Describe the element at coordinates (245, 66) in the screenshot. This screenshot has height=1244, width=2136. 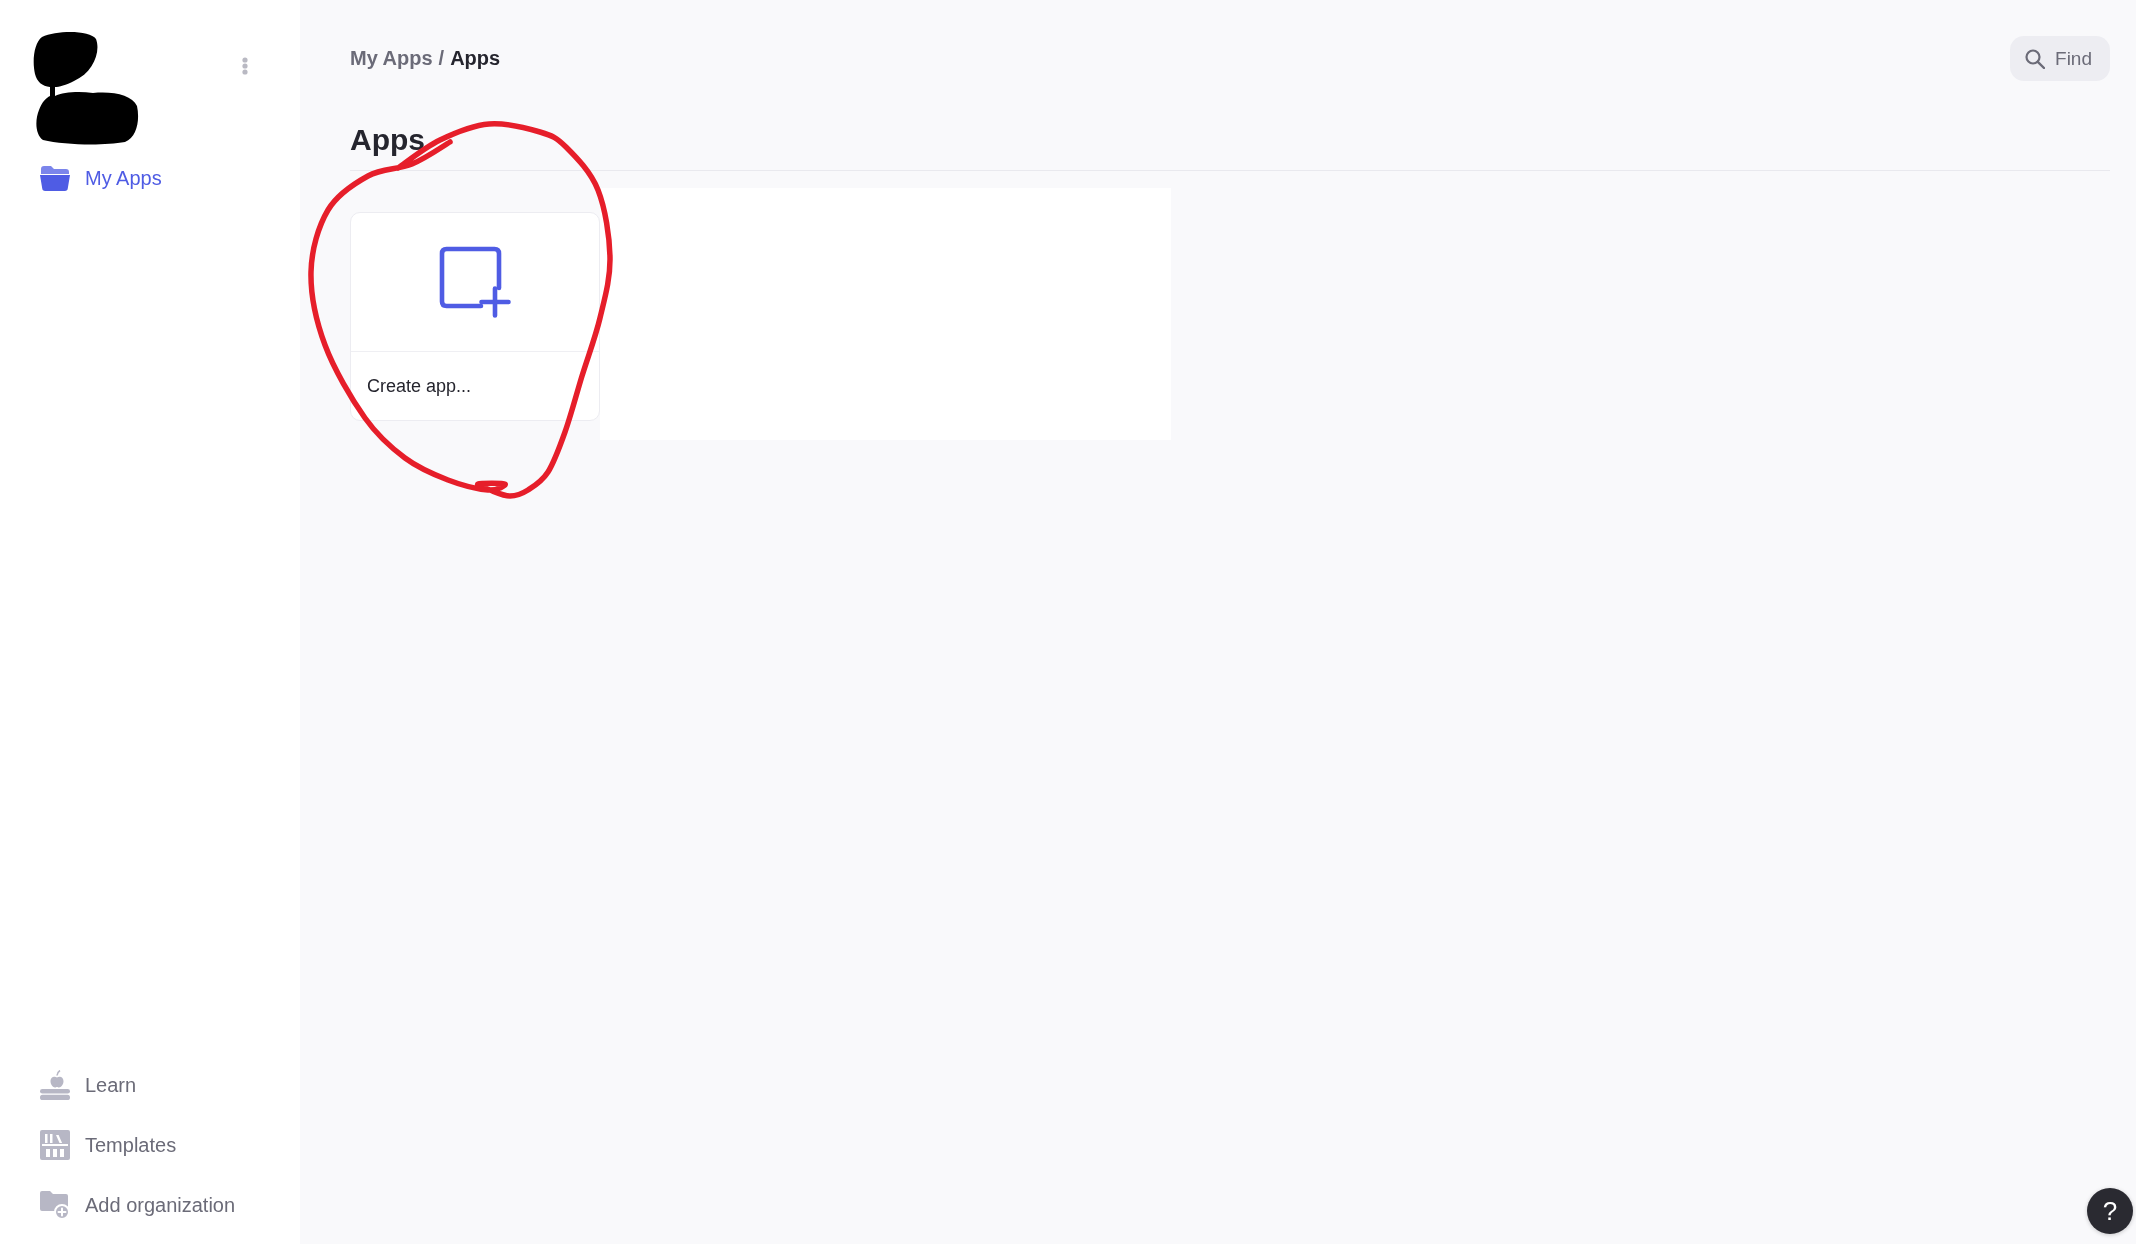
I see `more-icon` at that location.